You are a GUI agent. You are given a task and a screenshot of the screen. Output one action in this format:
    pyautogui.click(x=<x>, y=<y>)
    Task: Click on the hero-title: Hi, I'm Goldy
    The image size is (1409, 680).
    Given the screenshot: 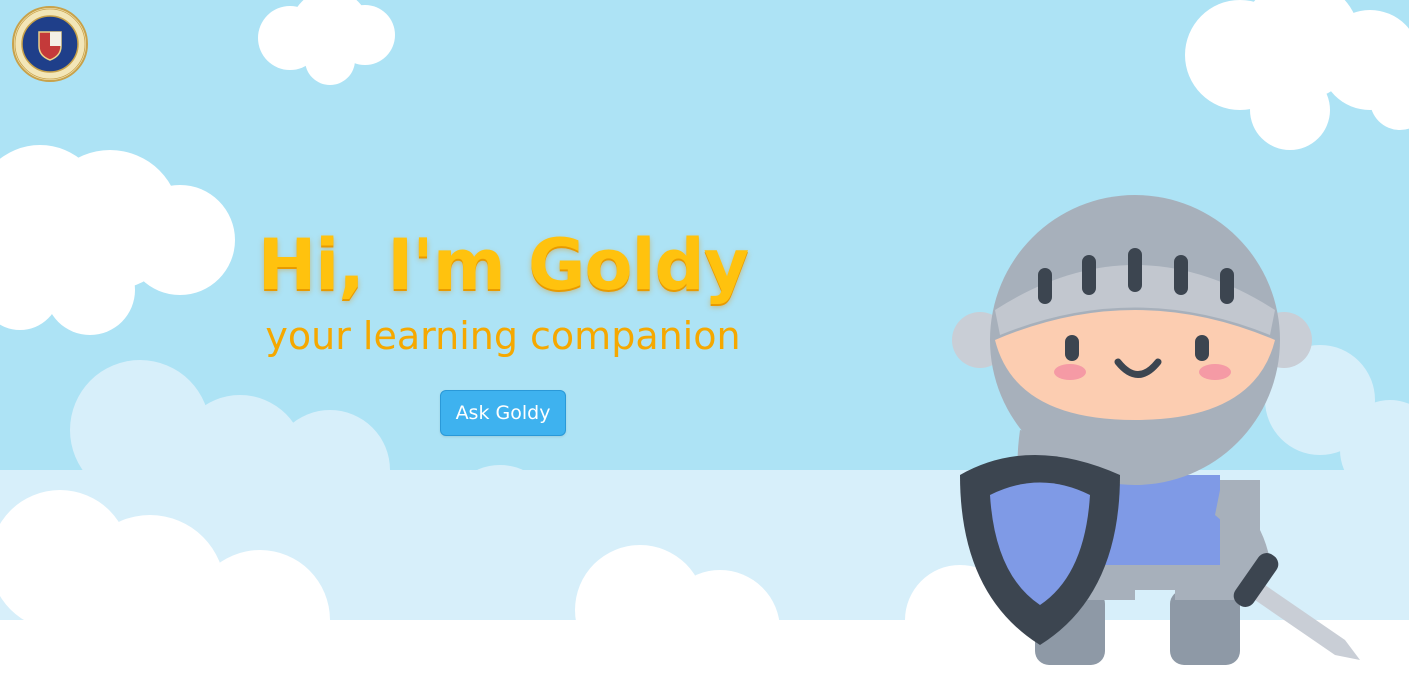 What is the action you would take?
    pyautogui.click(x=503, y=265)
    